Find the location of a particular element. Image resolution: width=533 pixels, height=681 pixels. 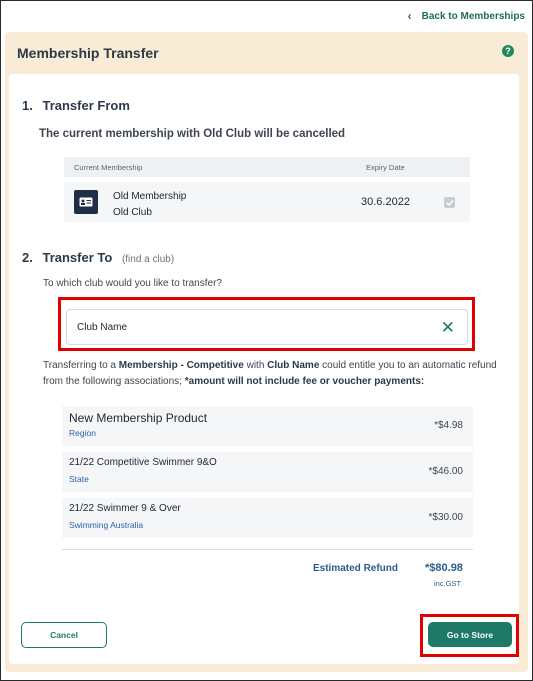

panel-header: Membership Transfer ? is located at coordinates (266, 53).